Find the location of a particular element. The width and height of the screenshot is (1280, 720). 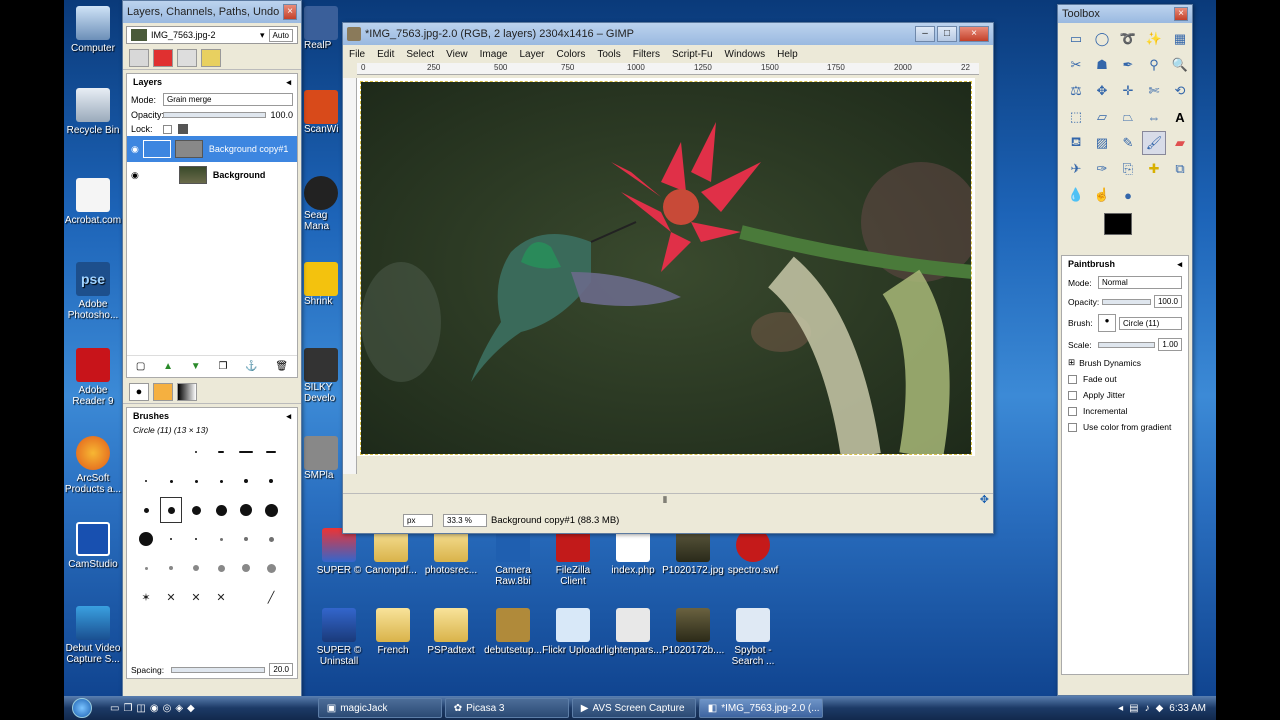

spacing-slider is located at coordinates (218, 669).